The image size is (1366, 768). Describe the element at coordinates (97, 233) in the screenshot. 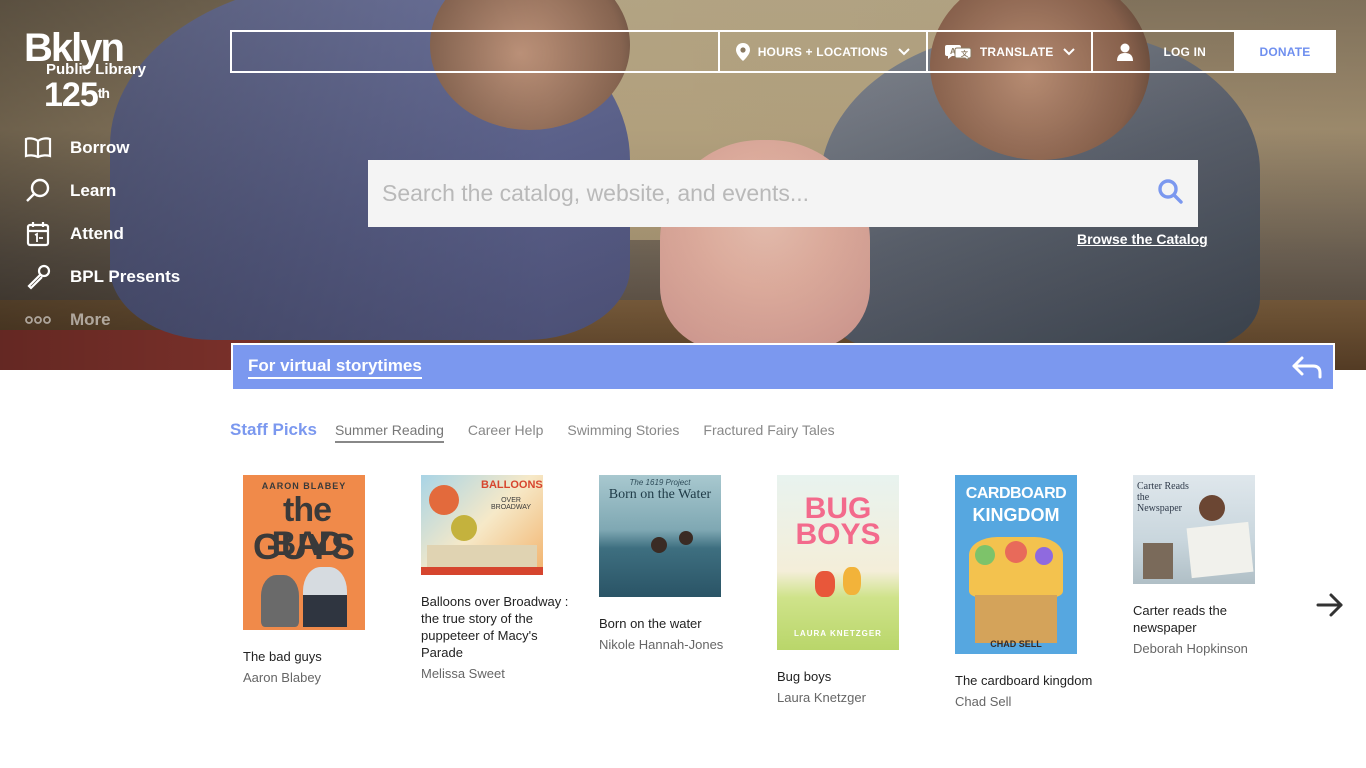

I see `nav-label: Attend` at that location.